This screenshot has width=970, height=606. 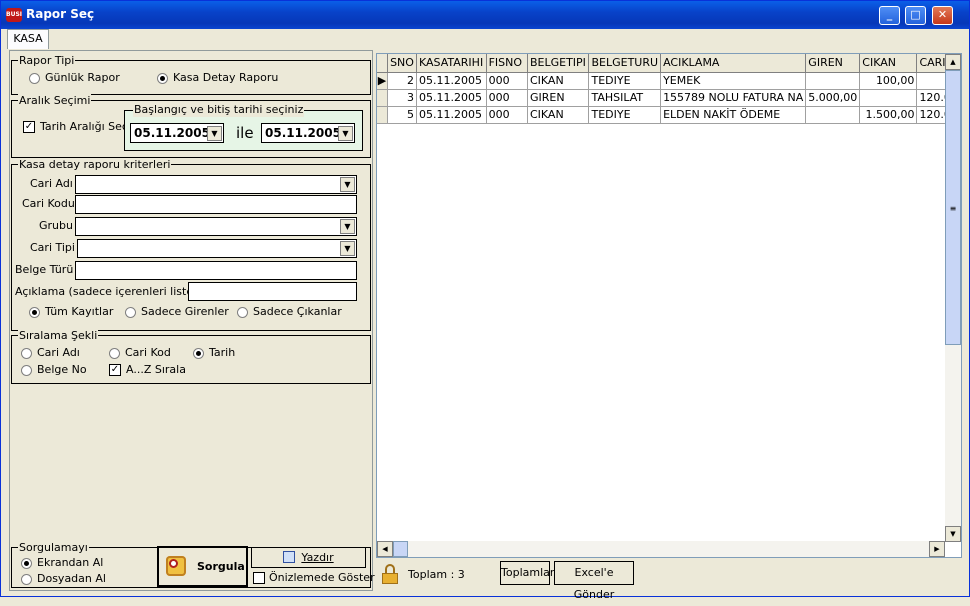 I want to click on minimize-icon: _, so click(x=889, y=14).